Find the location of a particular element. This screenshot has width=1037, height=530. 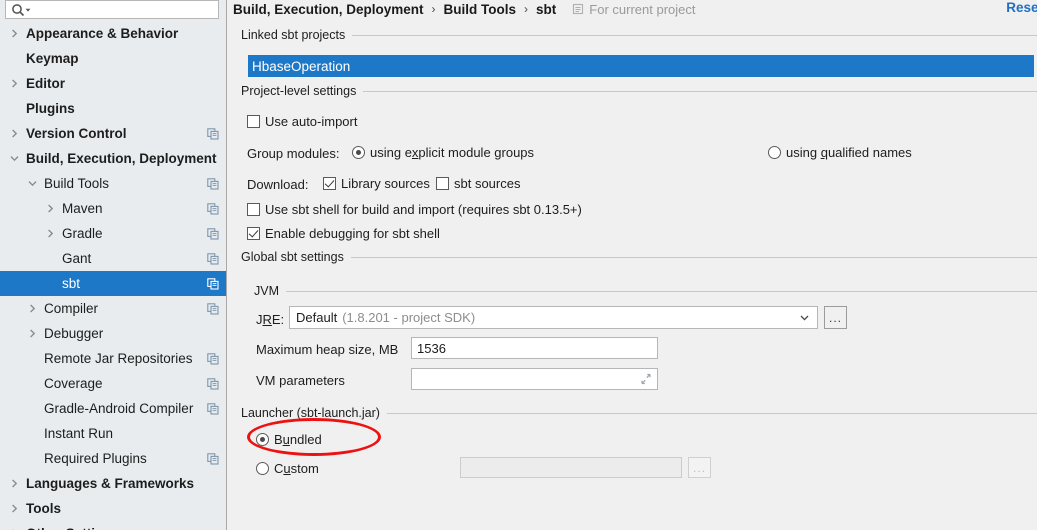

sidebar-item-compiler: Compiler is located at coordinates (113, 308).